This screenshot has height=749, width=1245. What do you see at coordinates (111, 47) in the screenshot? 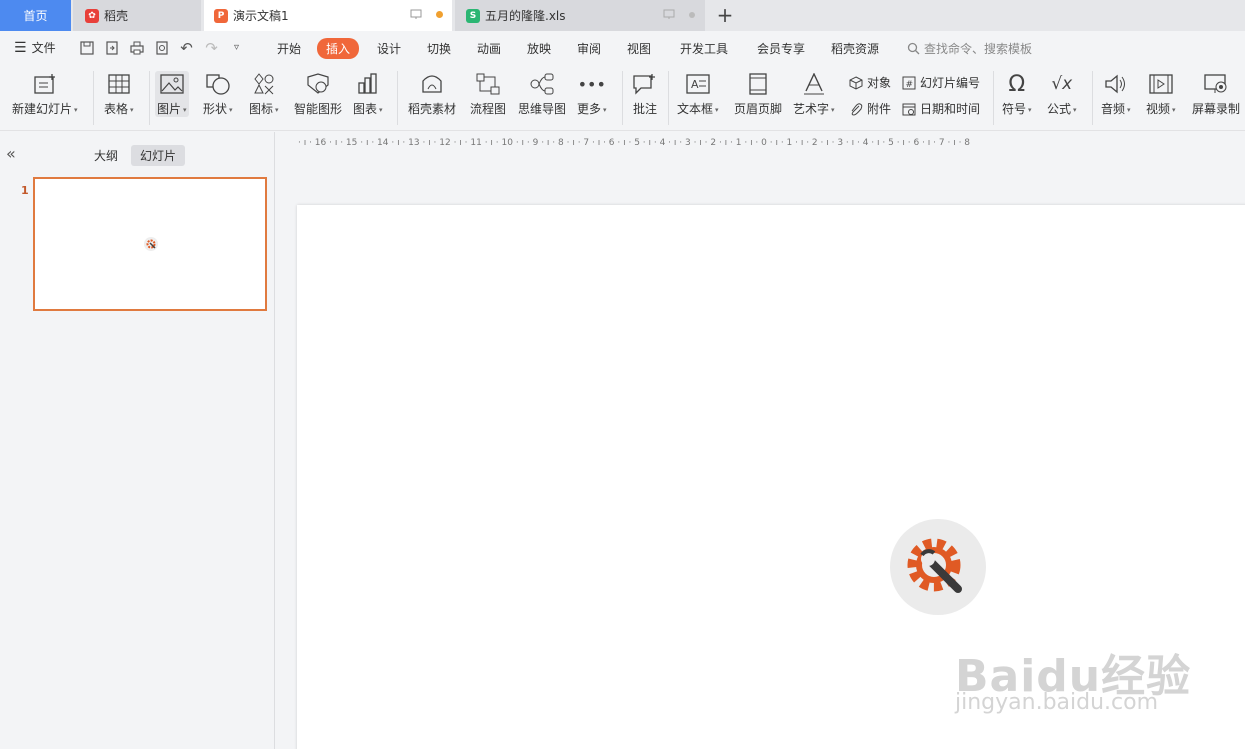
I see `export-pdf-icon` at bounding box center [111, 47].